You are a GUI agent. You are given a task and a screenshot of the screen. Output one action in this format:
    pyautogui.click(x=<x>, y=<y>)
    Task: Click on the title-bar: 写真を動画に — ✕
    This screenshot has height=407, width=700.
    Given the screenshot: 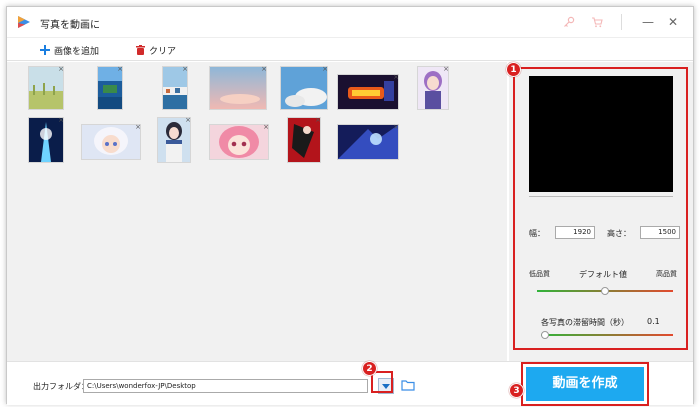 What is the action you would take?
    pyautogui.click(x=350, y=22)
    